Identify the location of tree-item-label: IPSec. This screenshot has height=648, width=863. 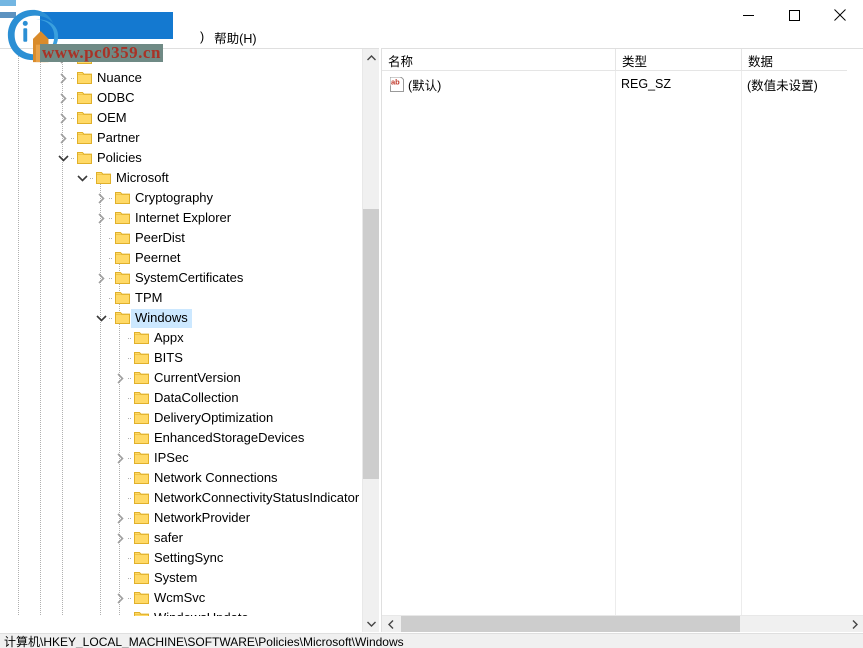
(171, 457).